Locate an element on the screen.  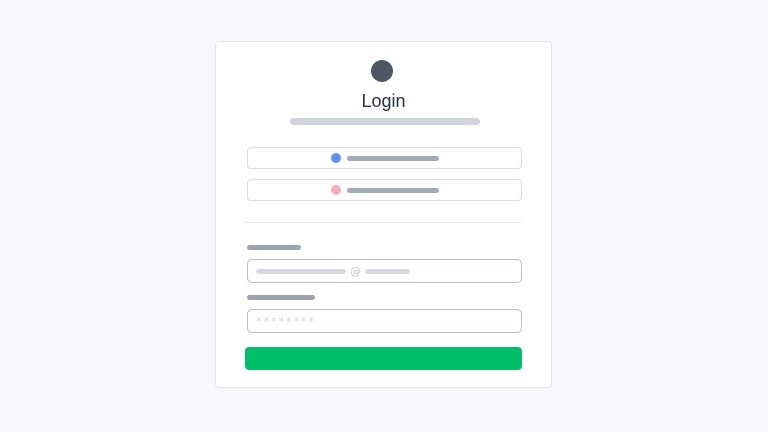
at-sign: @ is located at coordinates (355, 271).